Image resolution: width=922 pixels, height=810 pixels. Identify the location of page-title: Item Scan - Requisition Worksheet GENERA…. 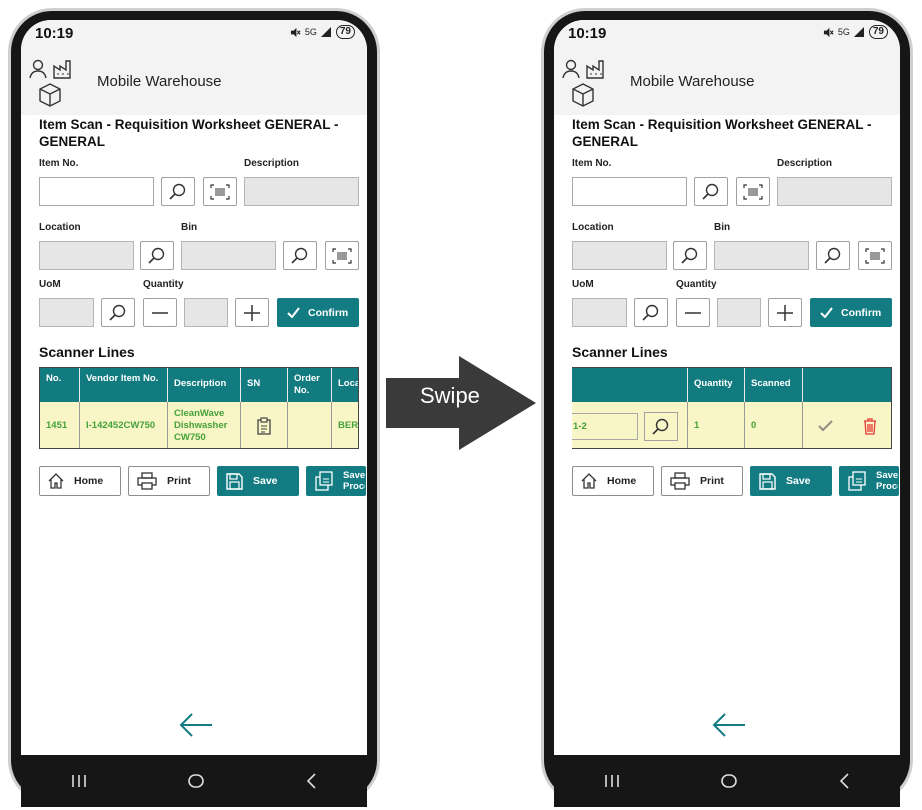
(722, 133).